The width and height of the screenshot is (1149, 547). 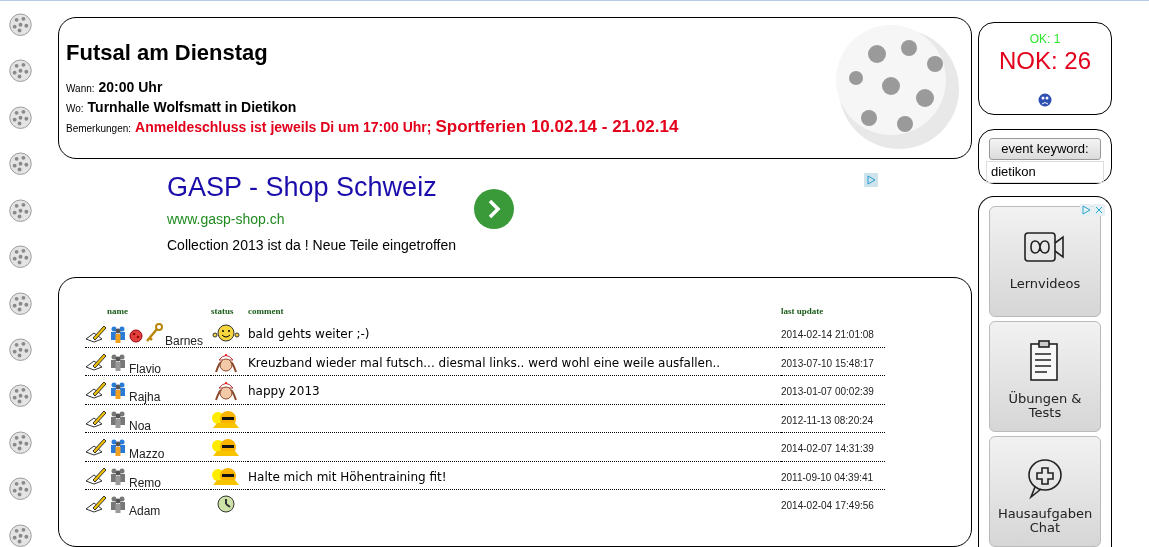 What do you see at coordinates (140, 425) in the screenshot?
I see `member-name: Noa` at bounding box center [140, 425].